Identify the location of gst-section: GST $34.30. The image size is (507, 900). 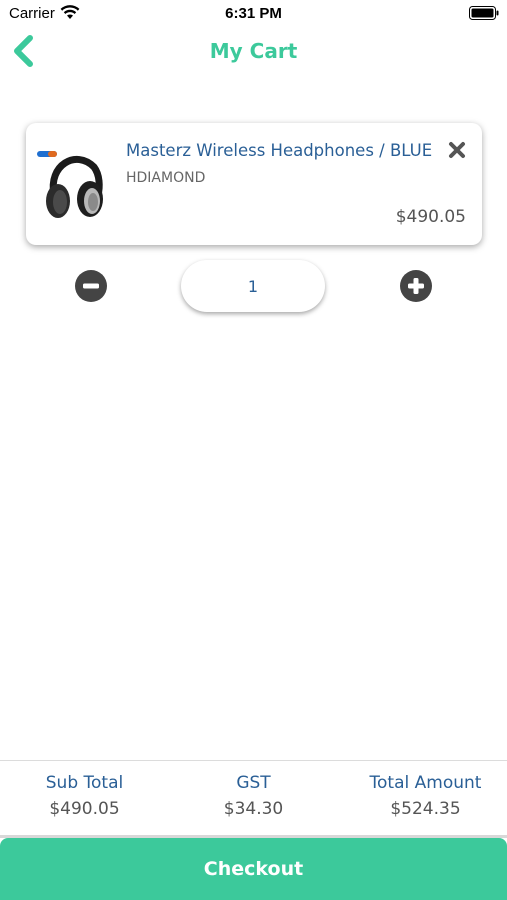
(253, 796).